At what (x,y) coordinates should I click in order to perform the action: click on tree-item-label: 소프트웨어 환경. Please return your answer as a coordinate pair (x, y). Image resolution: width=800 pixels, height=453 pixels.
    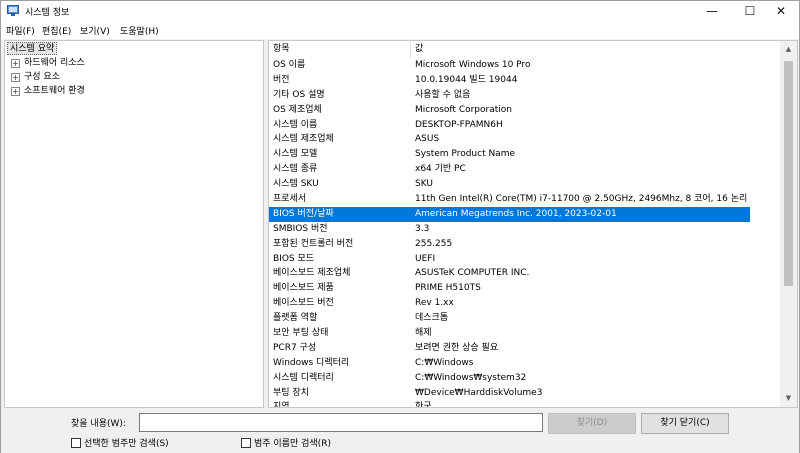
    Looking at the image, I should click on (54, 91).